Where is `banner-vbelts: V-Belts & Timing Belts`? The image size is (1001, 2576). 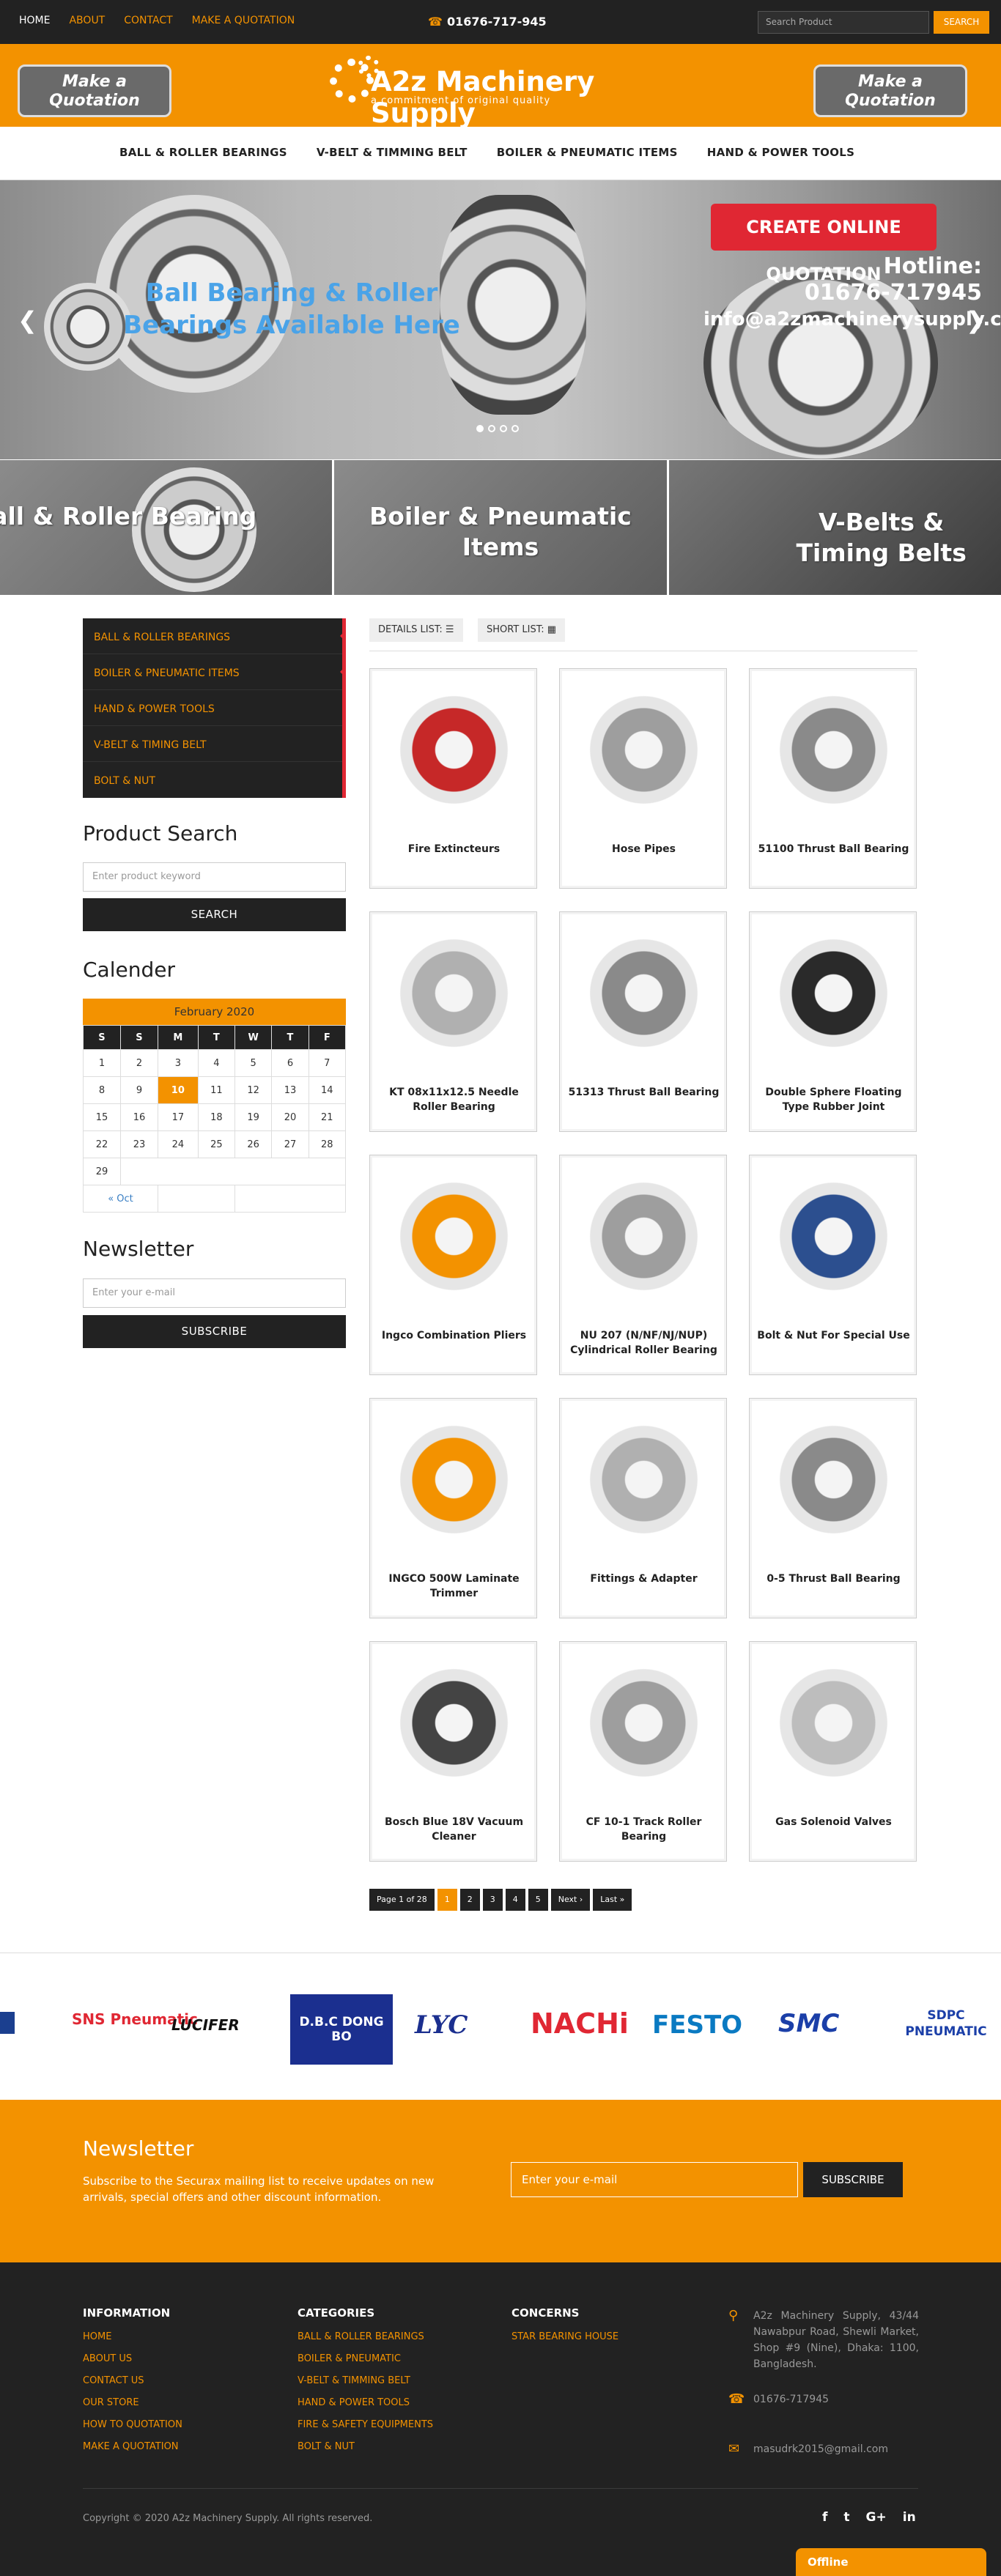 banner-vbelts: V-Belts & Timing Belts is located at coordinates (834, 527).